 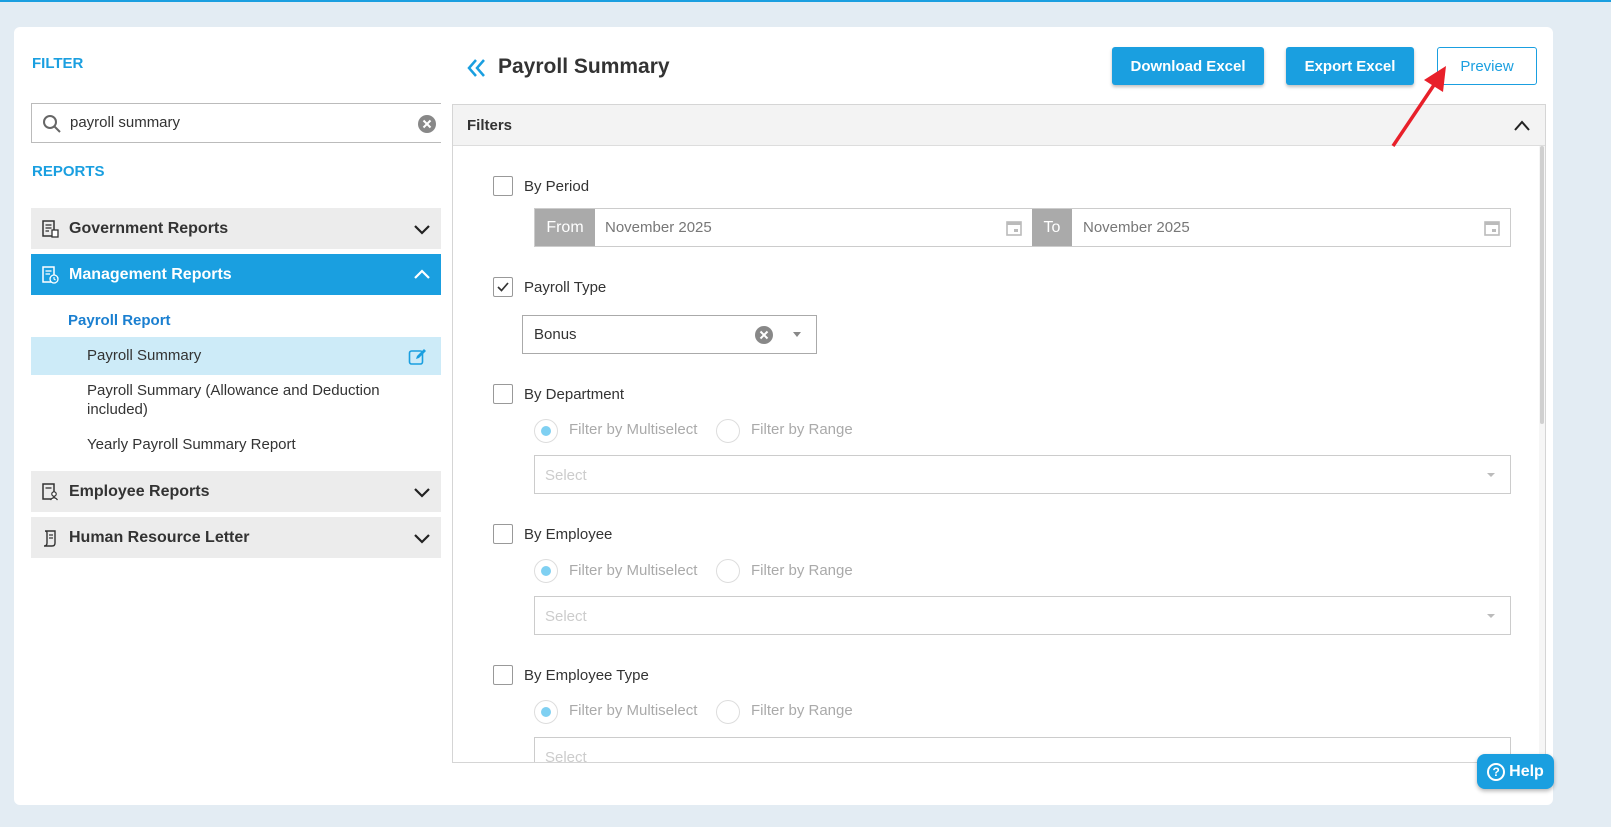 I want to click on menu-item-yearly-payroll-summary: Yearly Payroll Summary Report, so click(x=238, y=447).